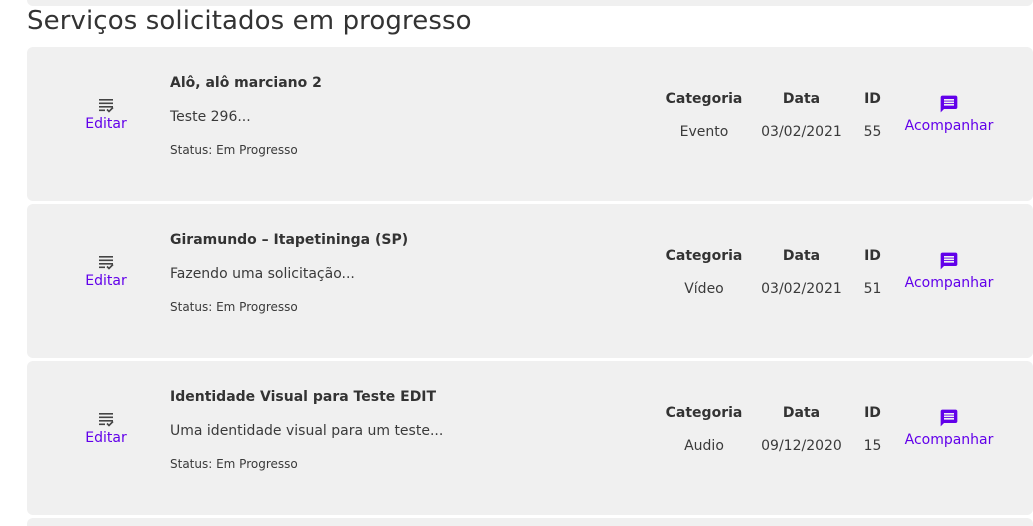  Describe the element at coordinates (801, 429) in the screenshot. I see `date-column: Data 09/12/2020` at that location.